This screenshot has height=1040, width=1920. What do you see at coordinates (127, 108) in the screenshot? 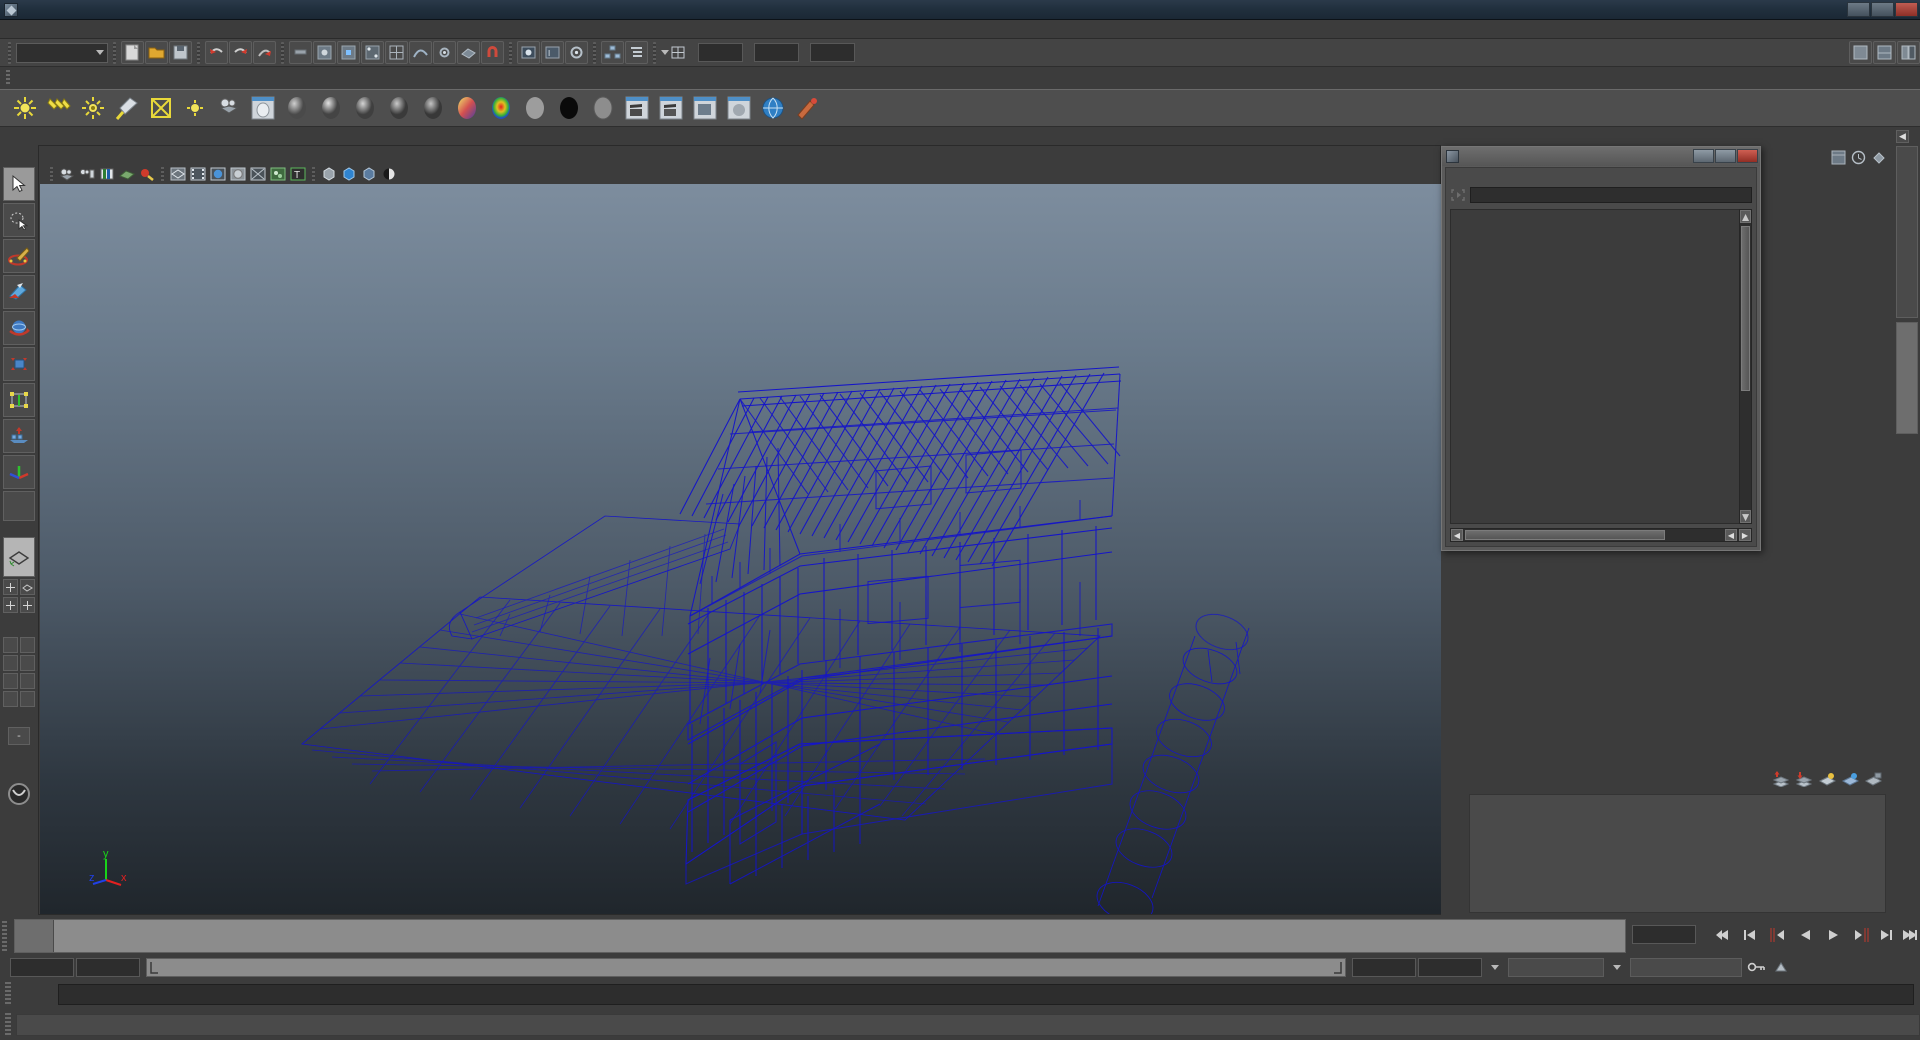
I see `spot-light-icon` at bounding box center [127, 108].